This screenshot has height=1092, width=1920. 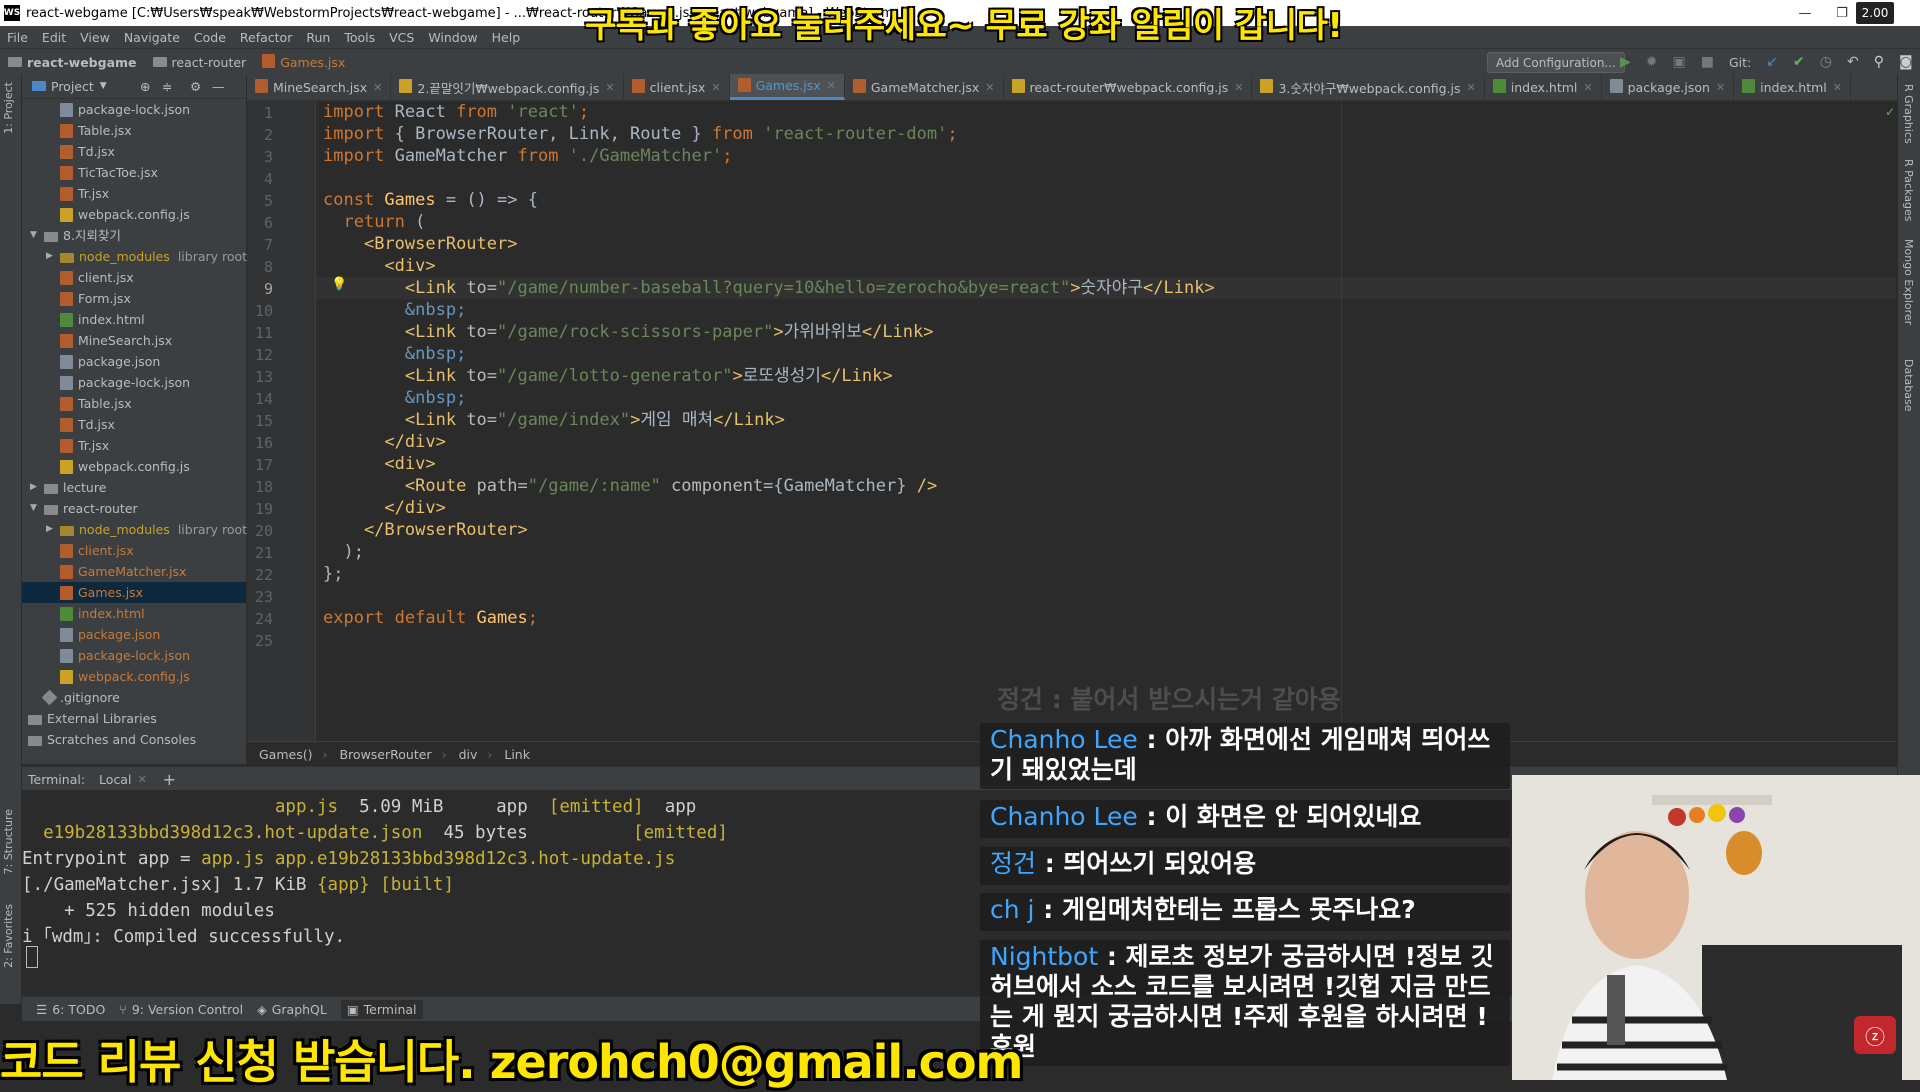 What do you see at coordinates (1908, 190) in the screenshot?
I see `r-packages-tool-button: R Packages` at bounding box center [1908, 190].